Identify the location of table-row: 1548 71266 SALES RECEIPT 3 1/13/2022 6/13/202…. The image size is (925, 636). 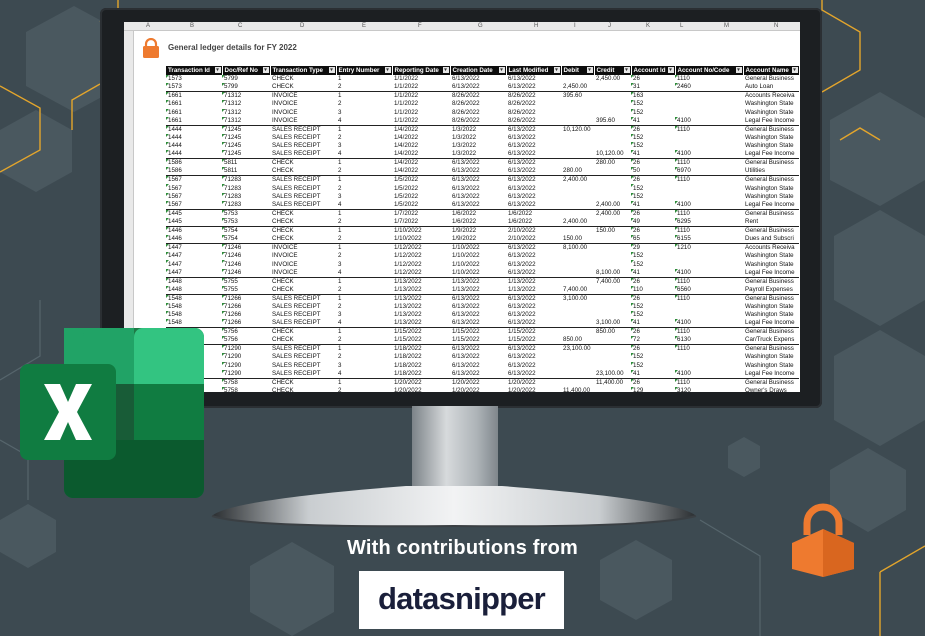
(482, 314).